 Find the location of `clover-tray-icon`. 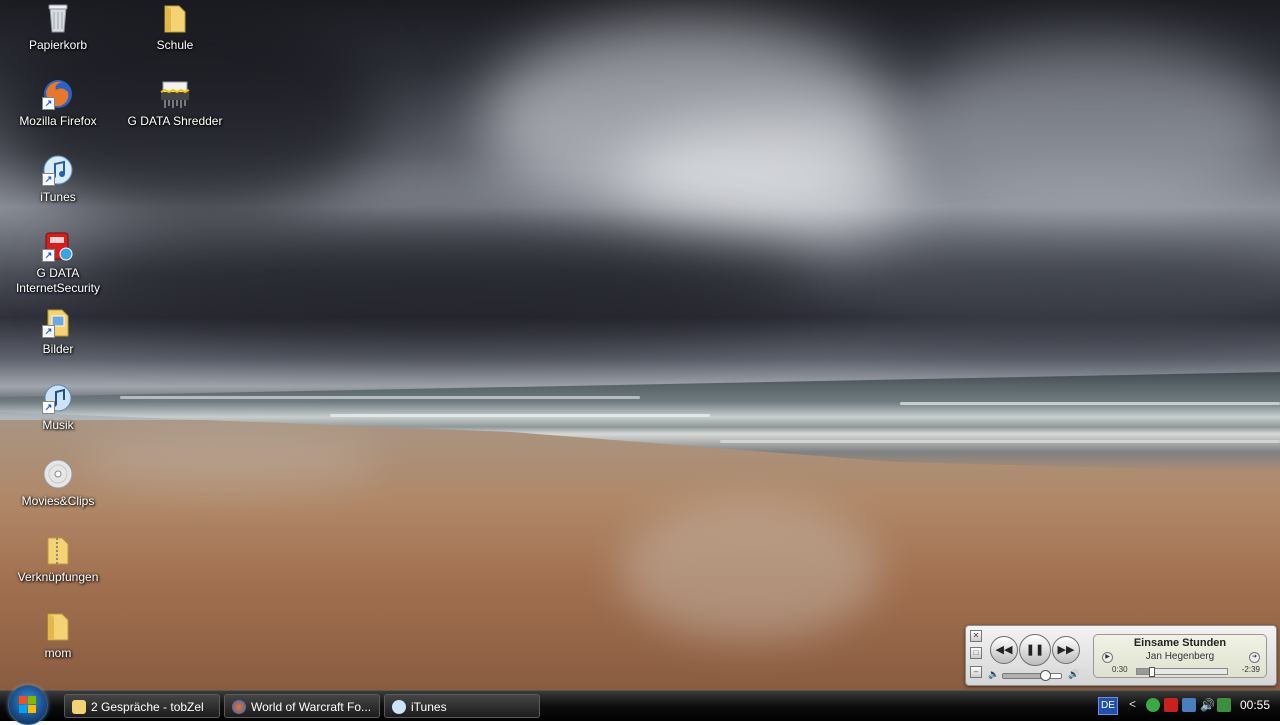

clover-tray-icon is located at coordinates (1153, 705).